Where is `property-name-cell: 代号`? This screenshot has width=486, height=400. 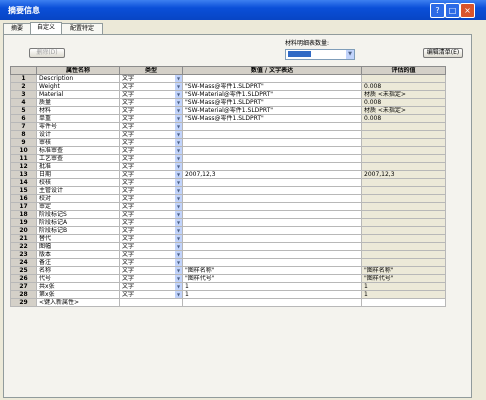
property-name-cell: 代号 is located at coordinates (78, 278).